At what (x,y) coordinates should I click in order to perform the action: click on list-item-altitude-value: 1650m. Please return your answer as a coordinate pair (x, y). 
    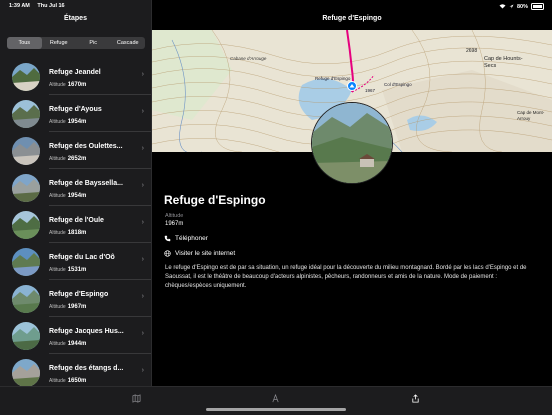
    Looking at the image, I should click on (77, 381).